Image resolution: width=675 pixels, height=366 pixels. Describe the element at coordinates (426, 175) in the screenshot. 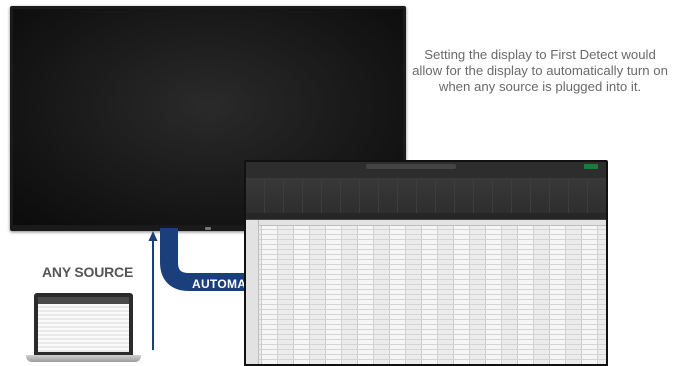

I see `spreadsheet-menu-bar` at that location.